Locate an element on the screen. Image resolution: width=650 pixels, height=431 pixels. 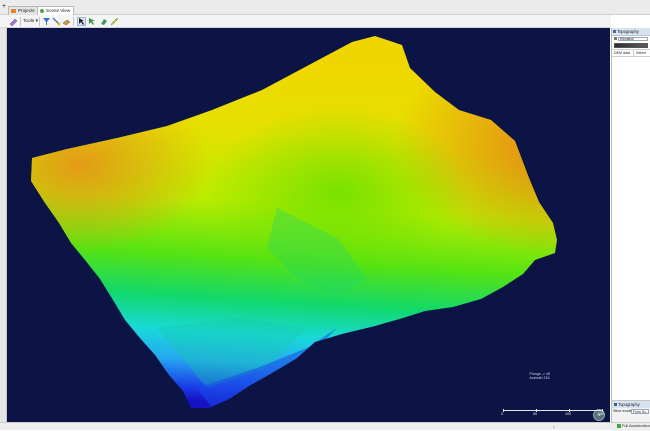
topography-panel-header: Topography is located at coordinates (631, 32).